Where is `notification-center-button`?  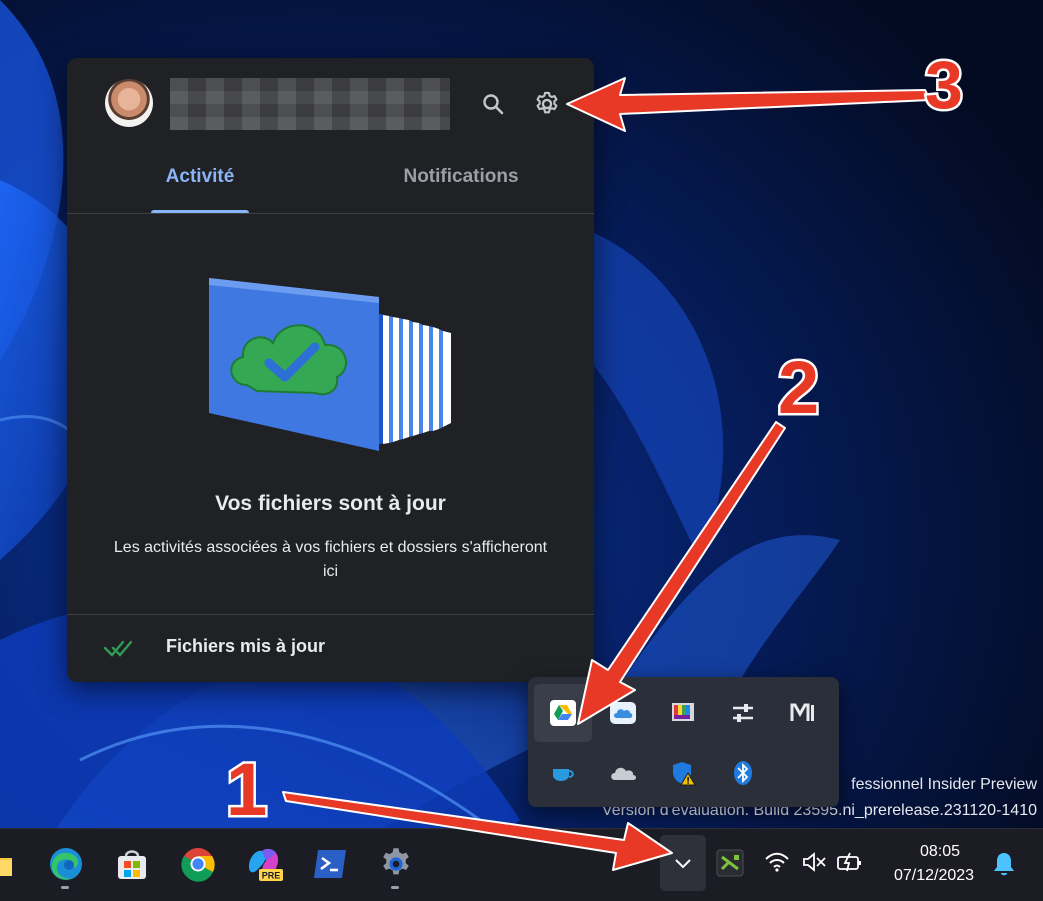
notification-center-button is located at coordinates (1004, 864).